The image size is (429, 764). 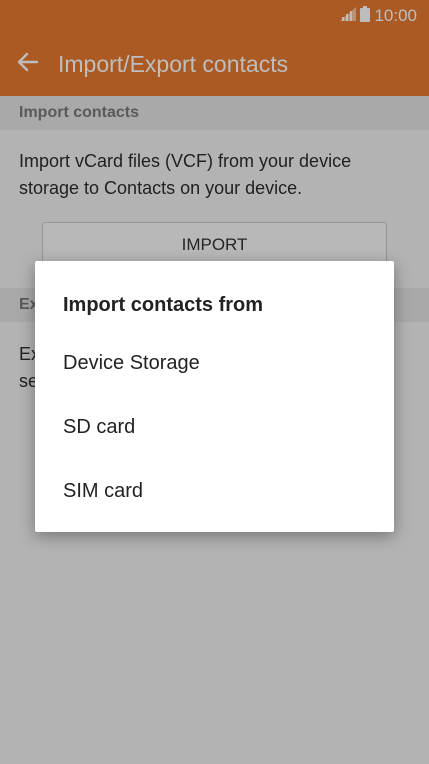 What do you see at coordinates (214, 363) in the screenshot?
I see `option-device-storage: Device Storage` at bounding box center [214, 363].